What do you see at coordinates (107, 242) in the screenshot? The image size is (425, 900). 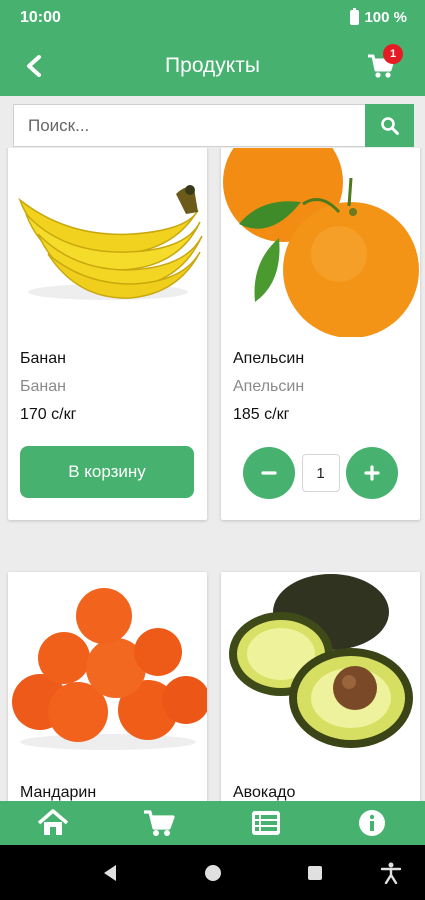 I see `banana-image` at bounding box center [107, 242].